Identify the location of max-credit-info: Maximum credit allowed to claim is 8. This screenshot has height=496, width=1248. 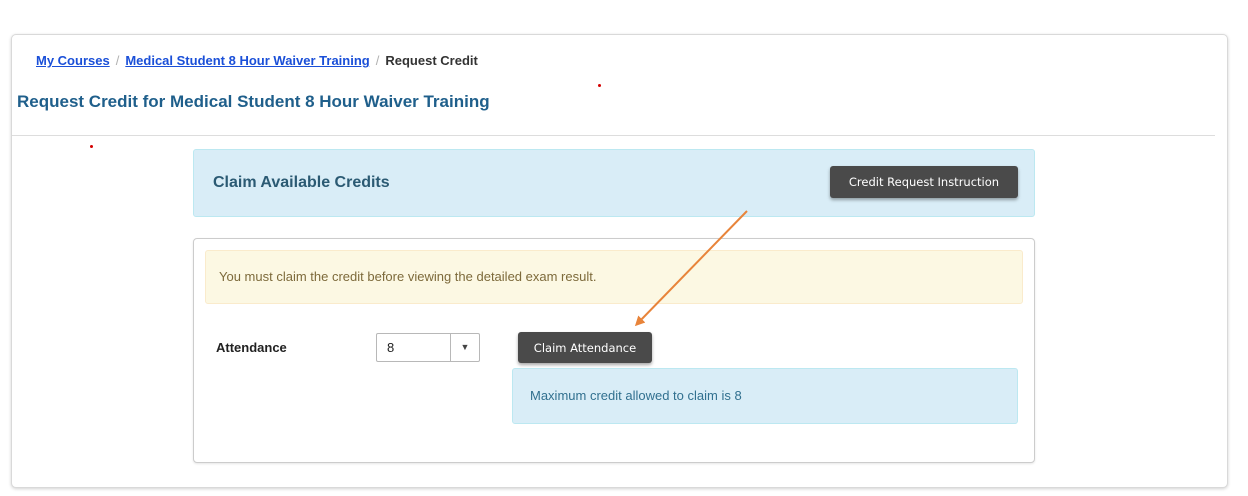
(765, 396).